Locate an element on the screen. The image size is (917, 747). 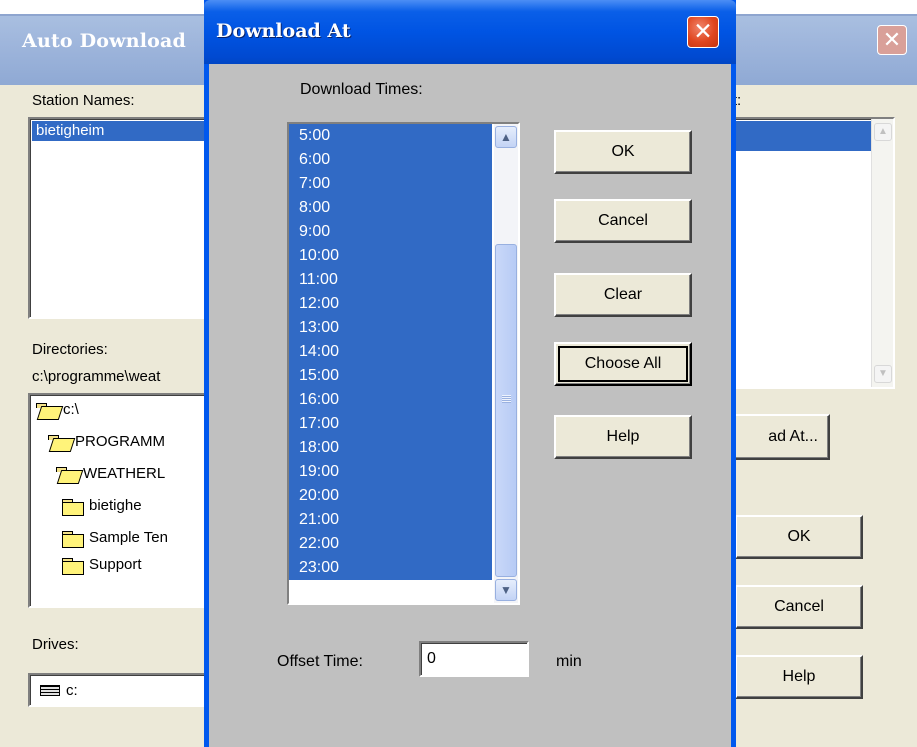
tree-item-support: Support is located at coordinates (102, 565).